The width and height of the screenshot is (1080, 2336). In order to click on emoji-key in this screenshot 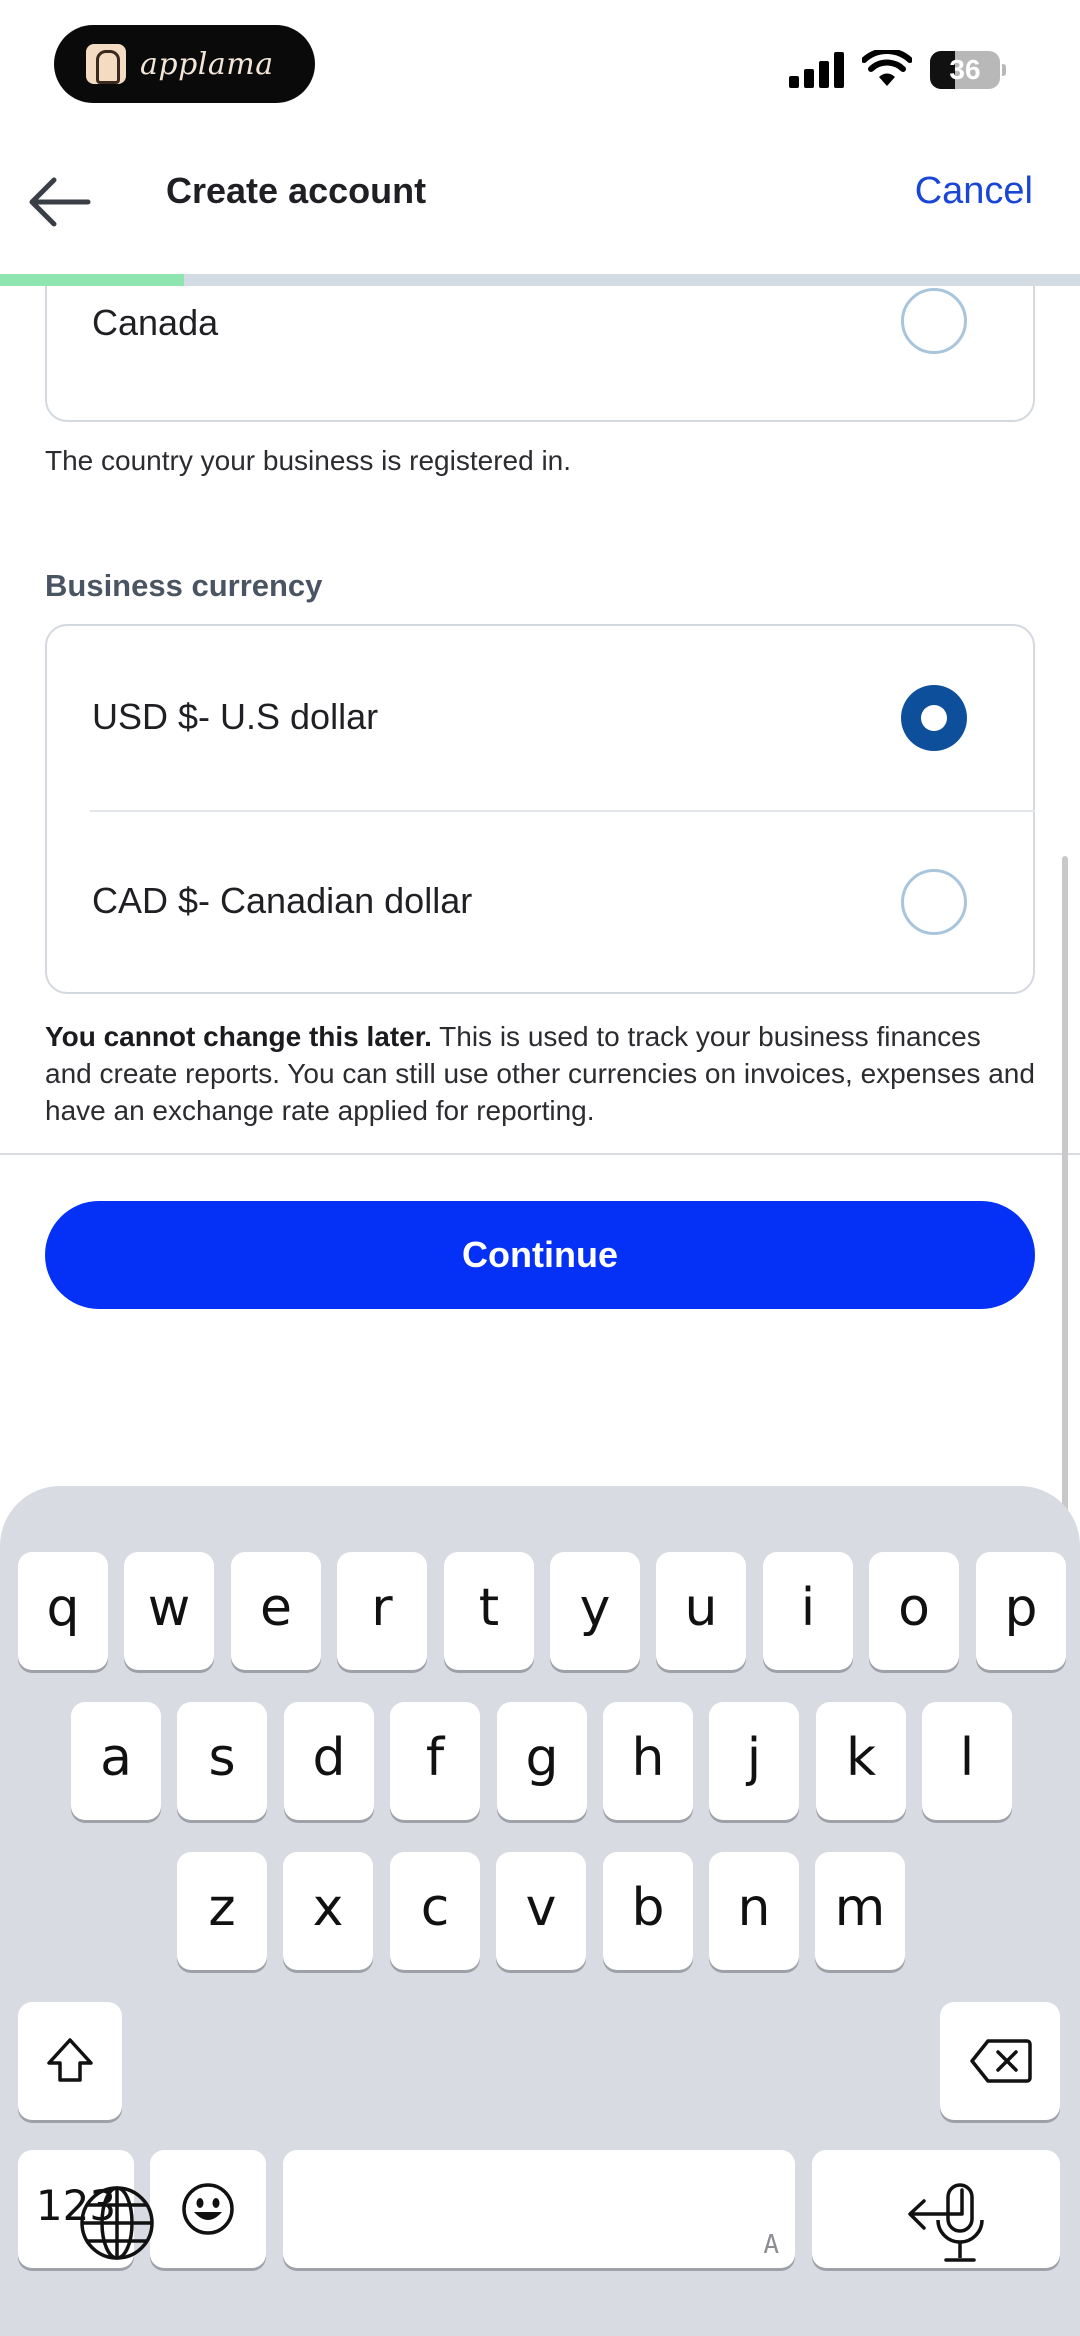, I will do `click(208, 2209)`.